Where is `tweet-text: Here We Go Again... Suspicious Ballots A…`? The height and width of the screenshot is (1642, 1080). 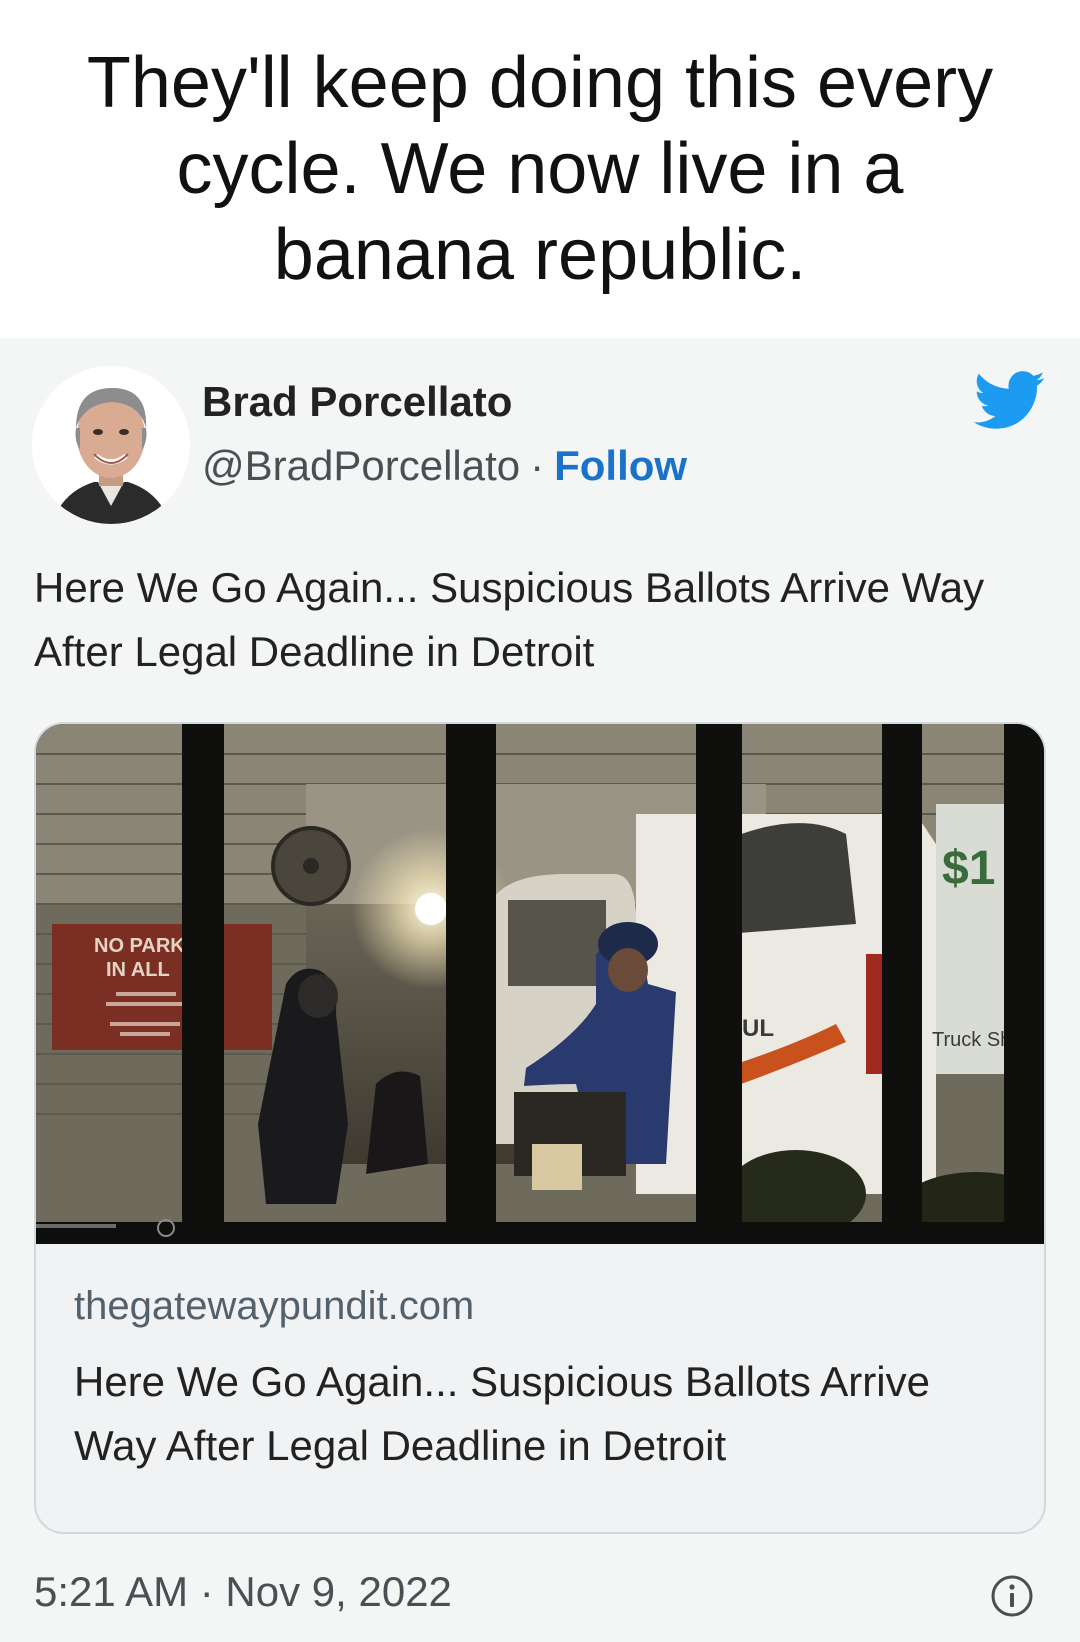 tweet-text: Here We Go Again... Suspicious Ballots A… is located at coordinates (509, 619).